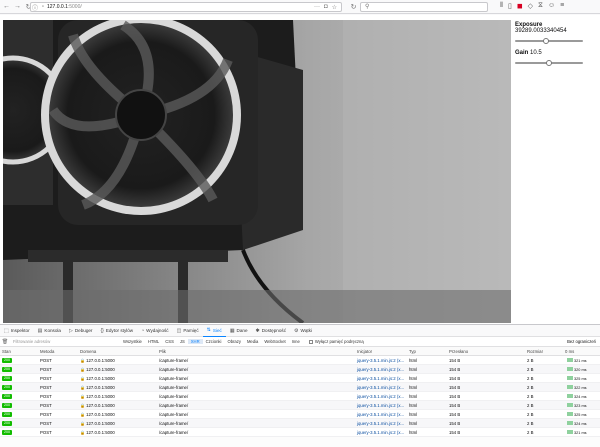  Describe the element at coordinates (381, 351) in the screenshot. I see `column-header: Inicjator` at that location.